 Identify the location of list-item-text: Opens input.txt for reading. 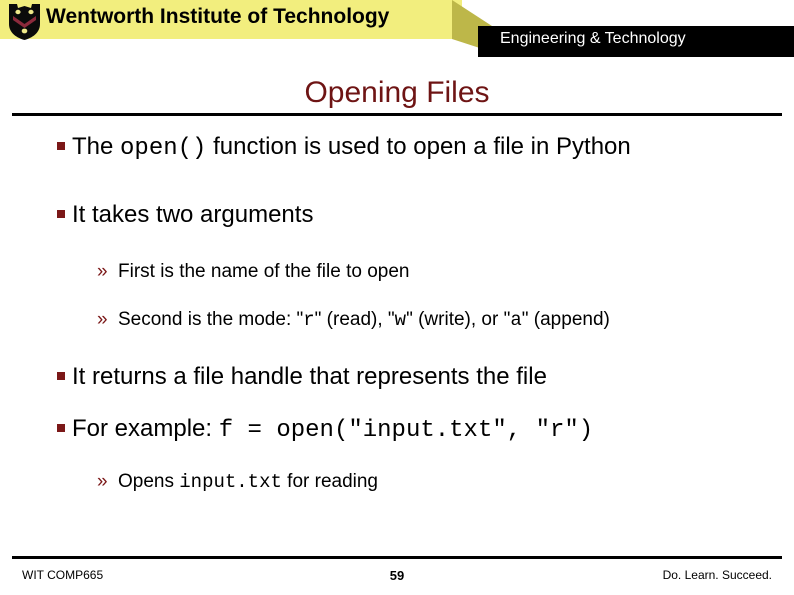
(248, 482).